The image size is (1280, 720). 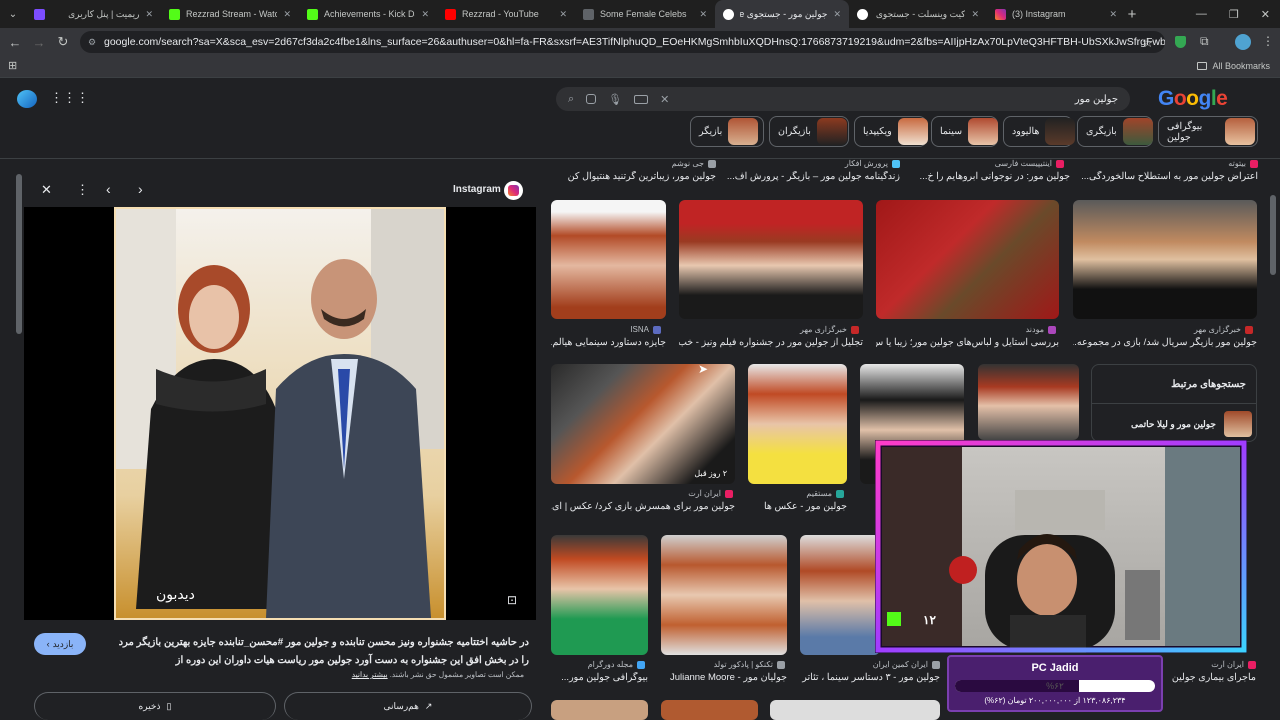 What do you see at coordinates (929, 620) in the screenshot?
I see `kick-count: ۱۲` at bounding box center [929, 620].